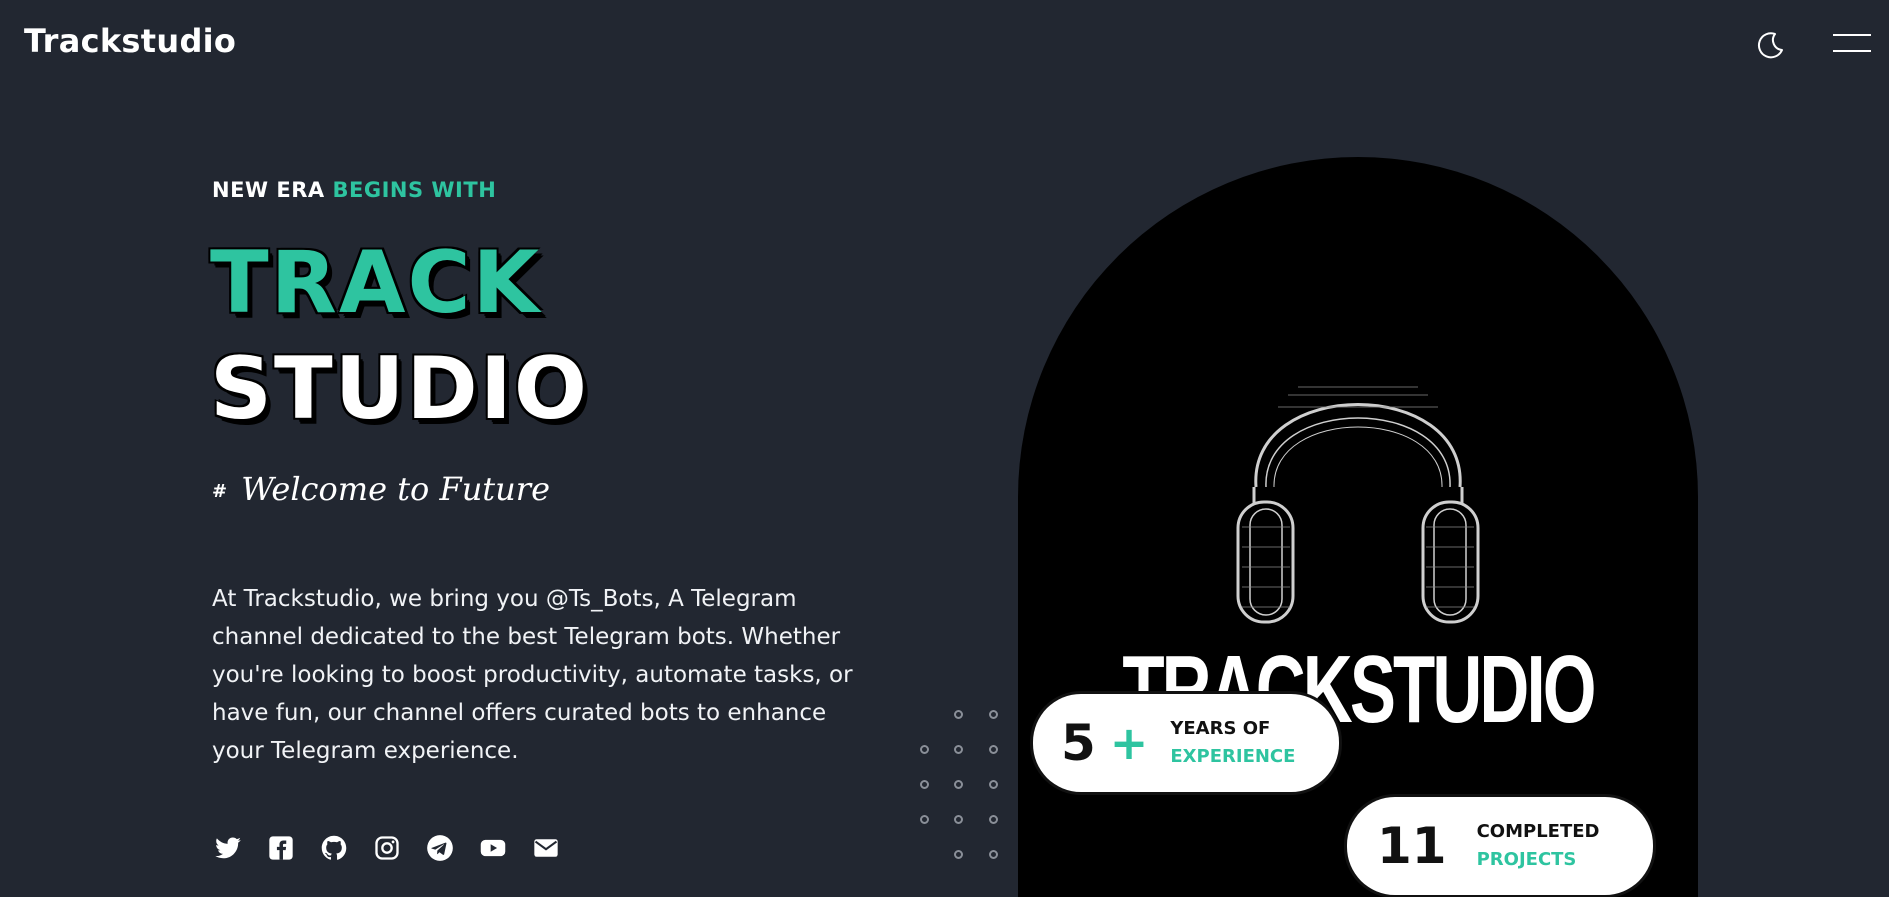  I want to click on twitter-link, so click(227, 847).